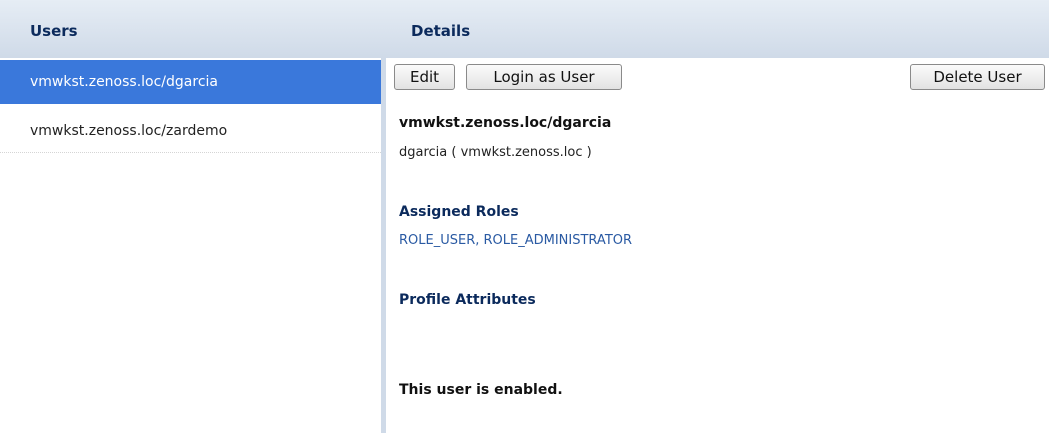  What do you see at coordinates (467, 300) in the screenshot?
I see `profile-attributes-heading: Profile Attributes` at bounding box center [467, 300].